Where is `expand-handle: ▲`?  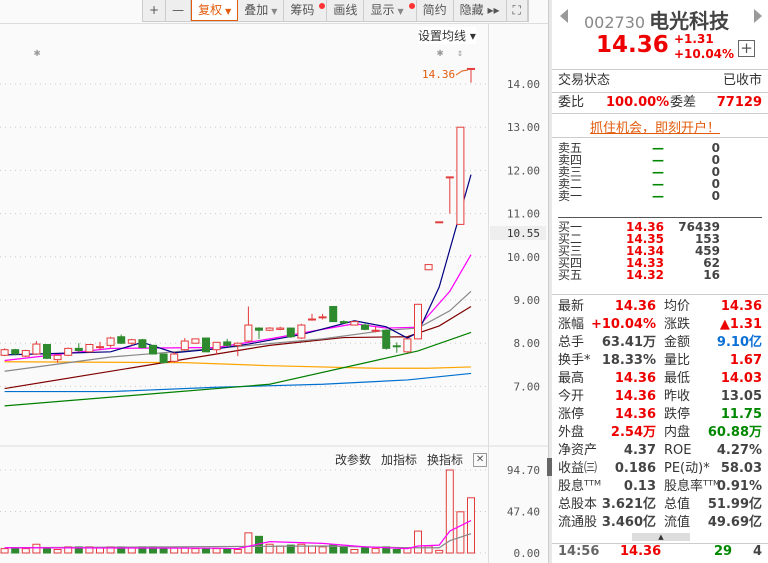
expand-handle: ▲ is located at coordinates (661, 537).